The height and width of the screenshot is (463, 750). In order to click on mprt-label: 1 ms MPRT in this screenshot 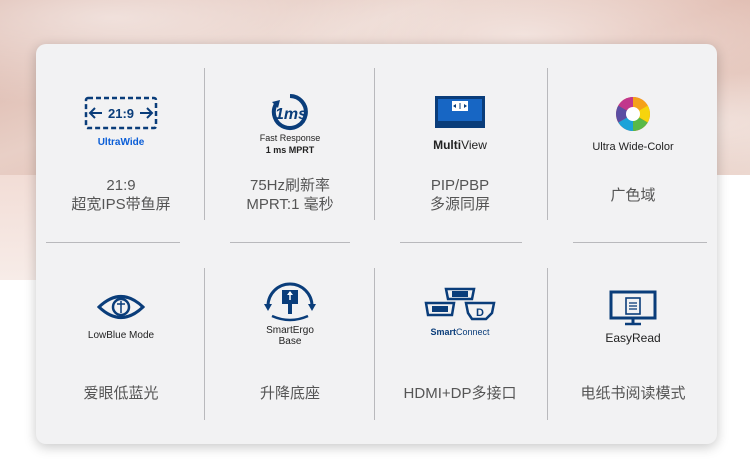, I will do `click(290, 150)`.